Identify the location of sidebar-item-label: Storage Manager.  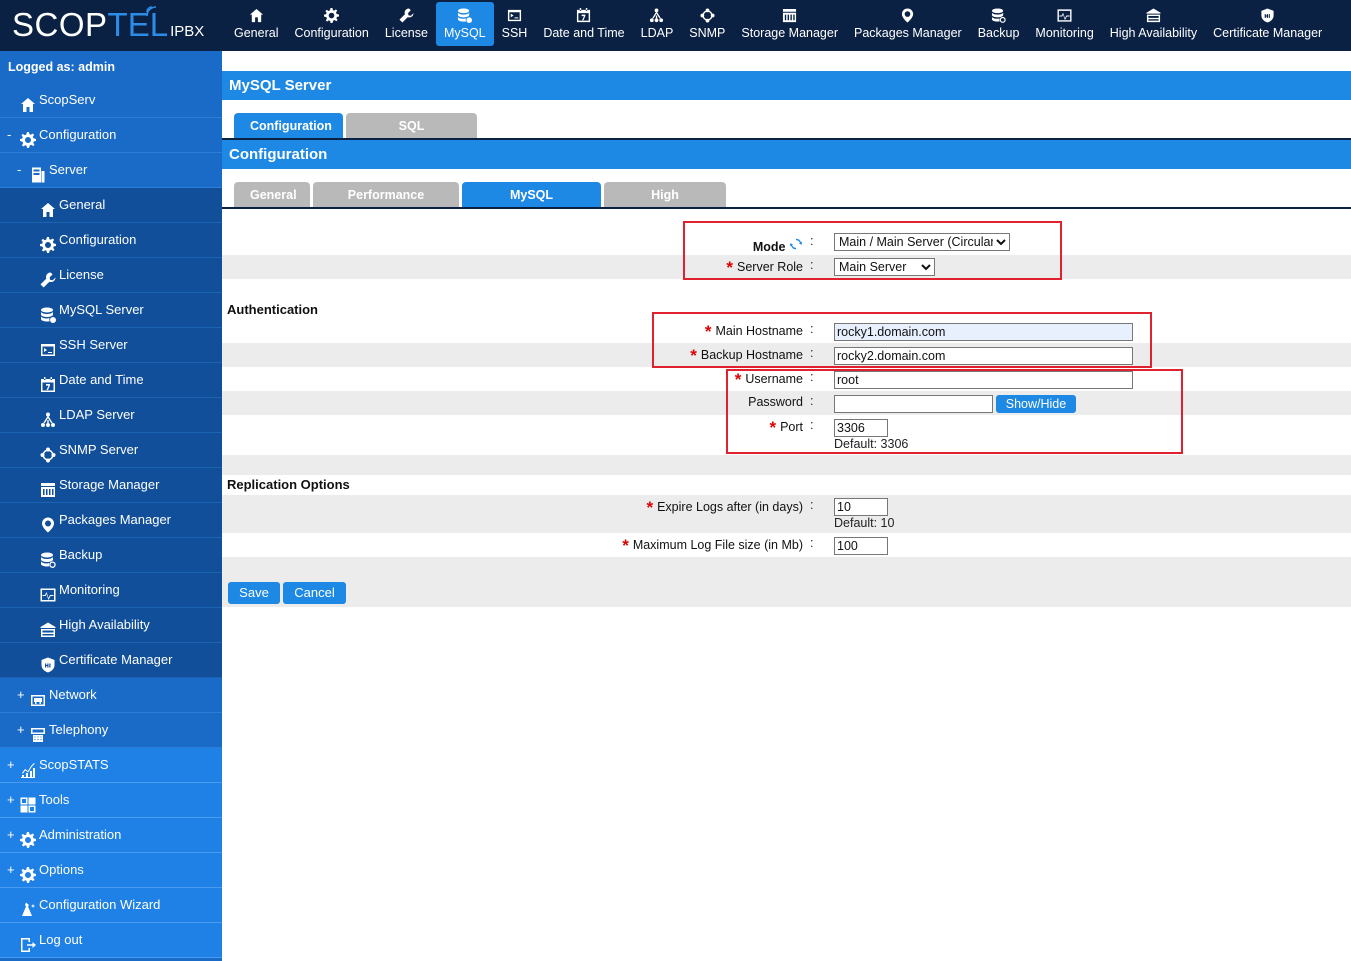
(109, 484).